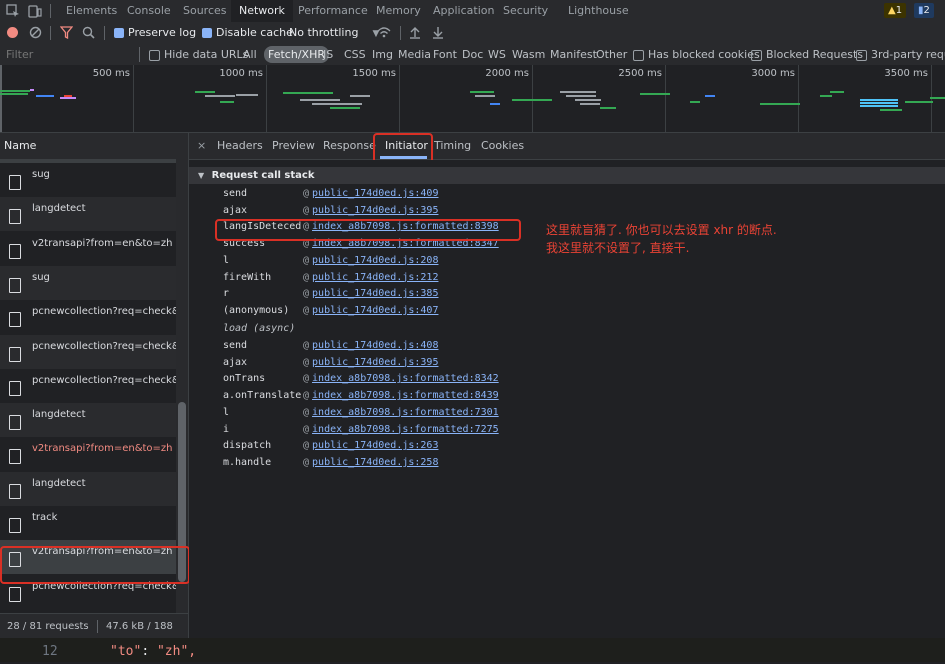 The width and height of the screenshot is (945, 664). Describe the element at coordinates (445, 54) in the screenshot. I see `type-filter-font: Font` at that location.